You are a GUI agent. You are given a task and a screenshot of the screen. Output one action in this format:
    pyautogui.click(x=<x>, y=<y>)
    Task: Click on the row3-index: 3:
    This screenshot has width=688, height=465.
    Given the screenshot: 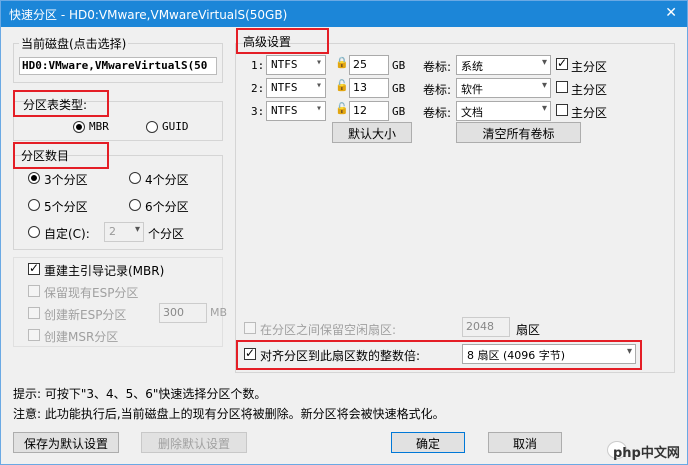 What is the action you would take?
    pyautogui.click(x=258, y=111)
    